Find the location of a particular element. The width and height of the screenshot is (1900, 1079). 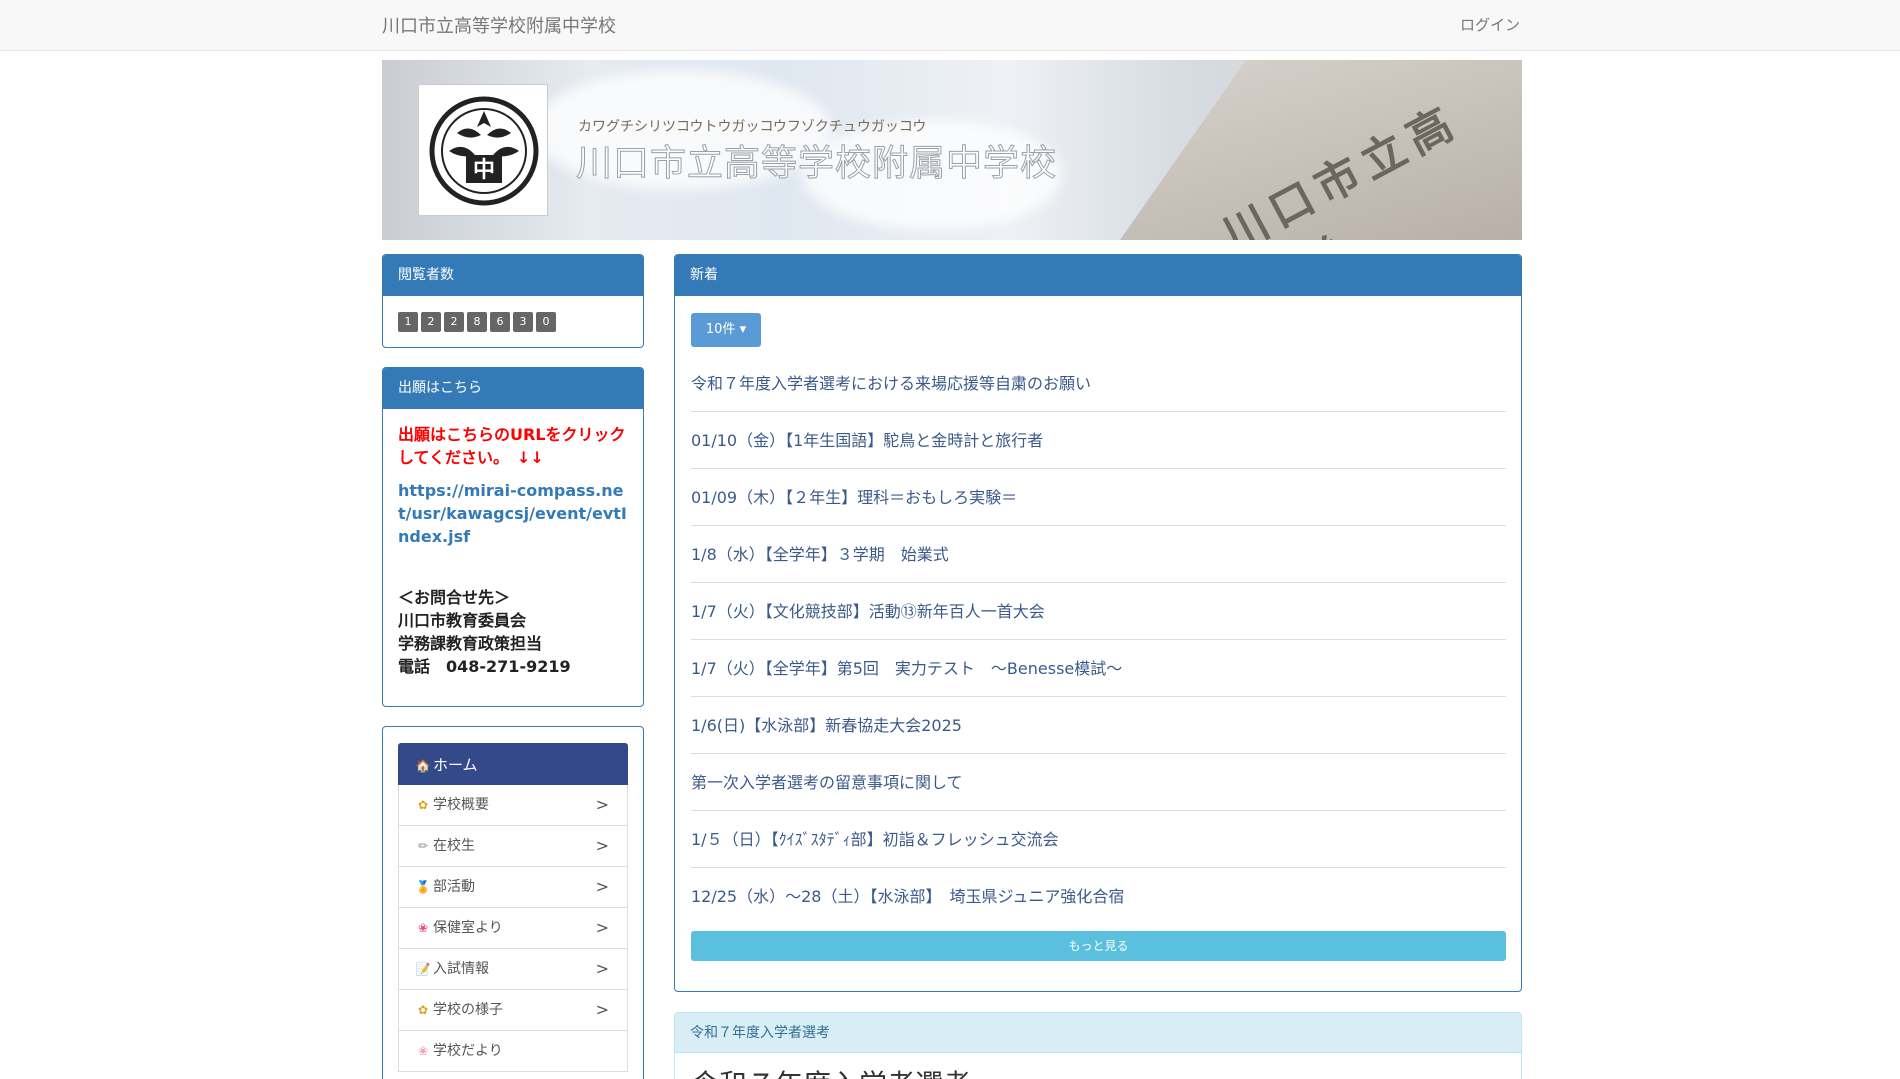

news-item: 01/10（金）【1年生国語】駝鳥と金時計と旅行者 is located at coordinates (1098, 440).